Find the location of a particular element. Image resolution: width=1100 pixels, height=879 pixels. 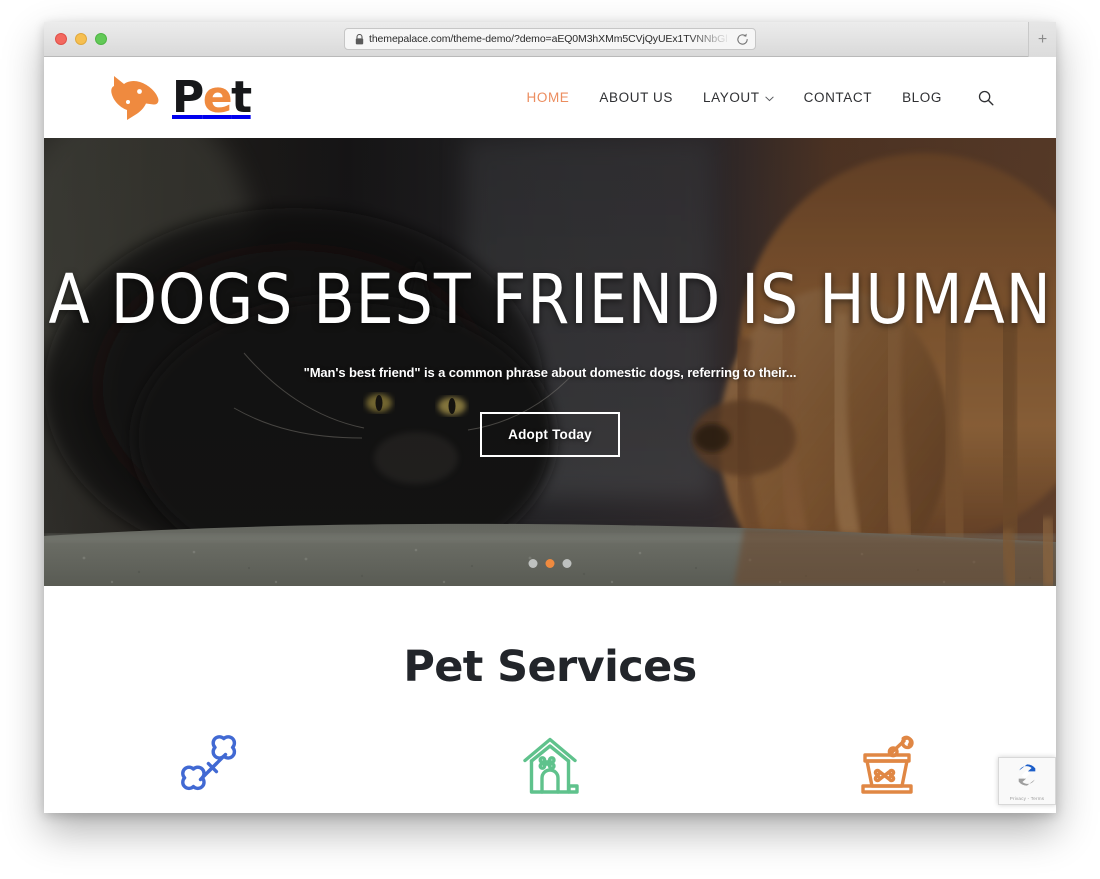

logo-text-t: t is located at coordinates (241, 97).